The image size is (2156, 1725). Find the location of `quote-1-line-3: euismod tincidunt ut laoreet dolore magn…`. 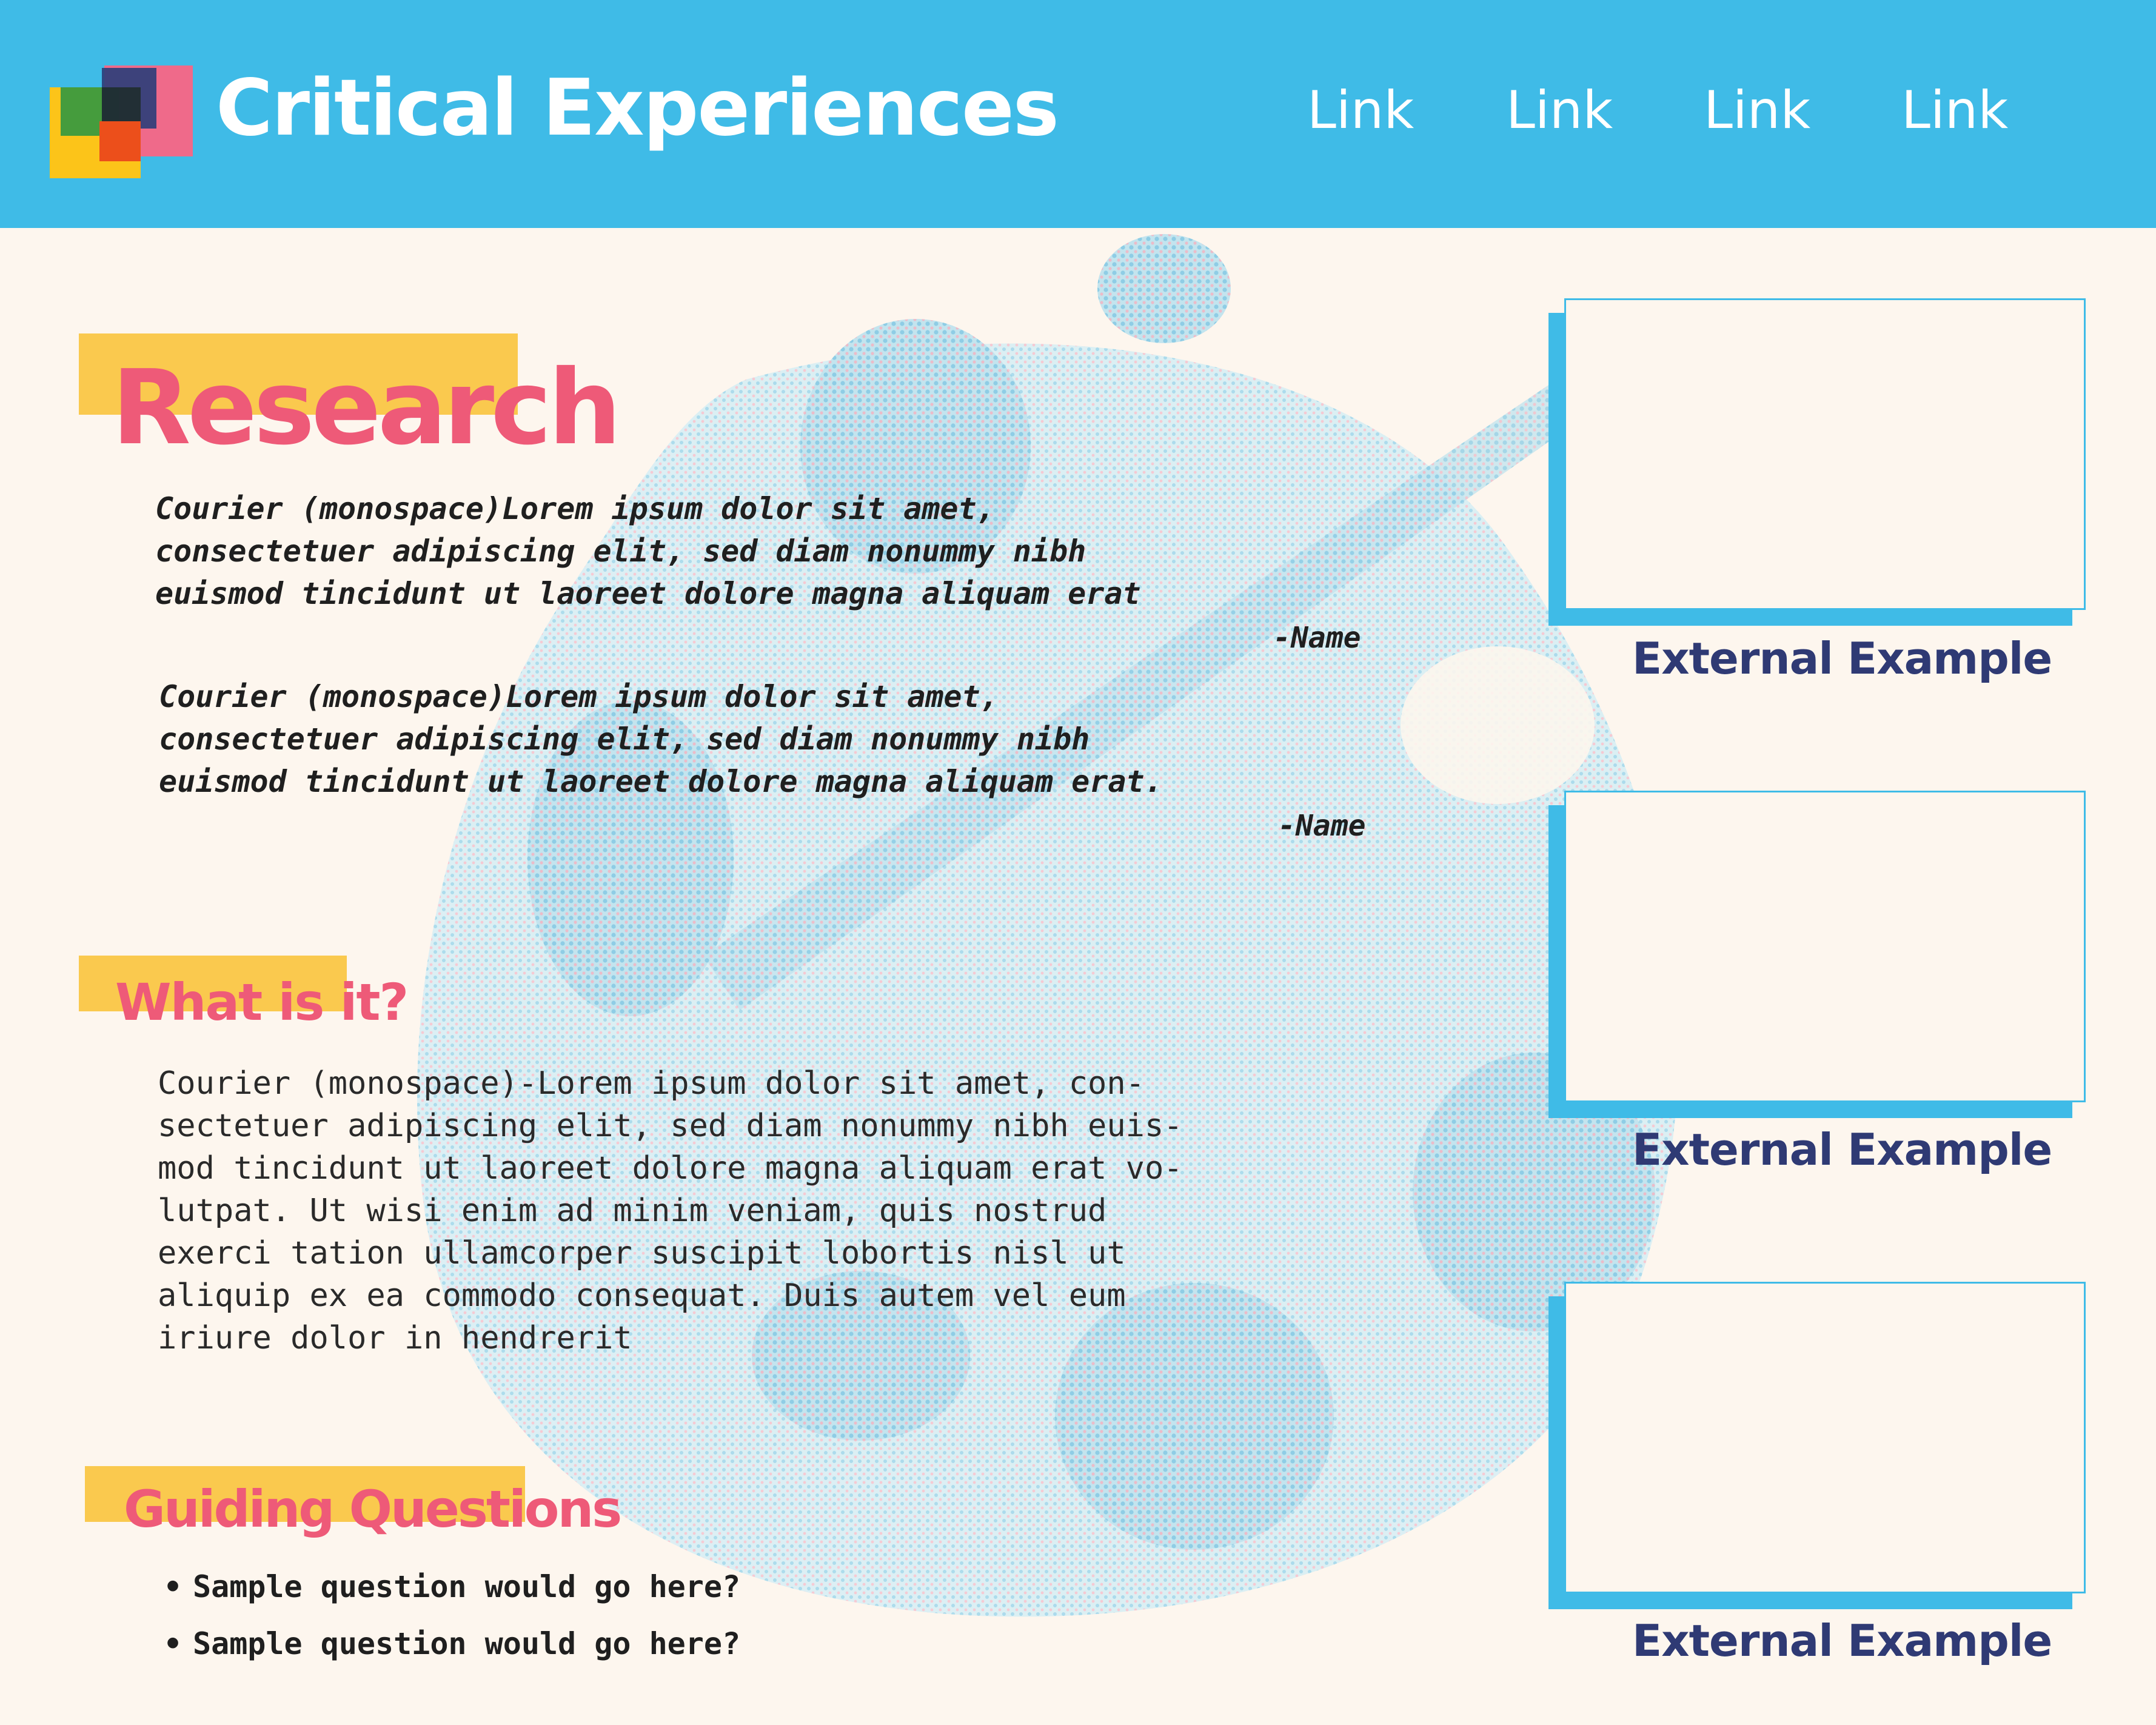

quote-1-line-3: euismod tincidunt ut laoreet dolore magn… is located at coordinates (648, 593).